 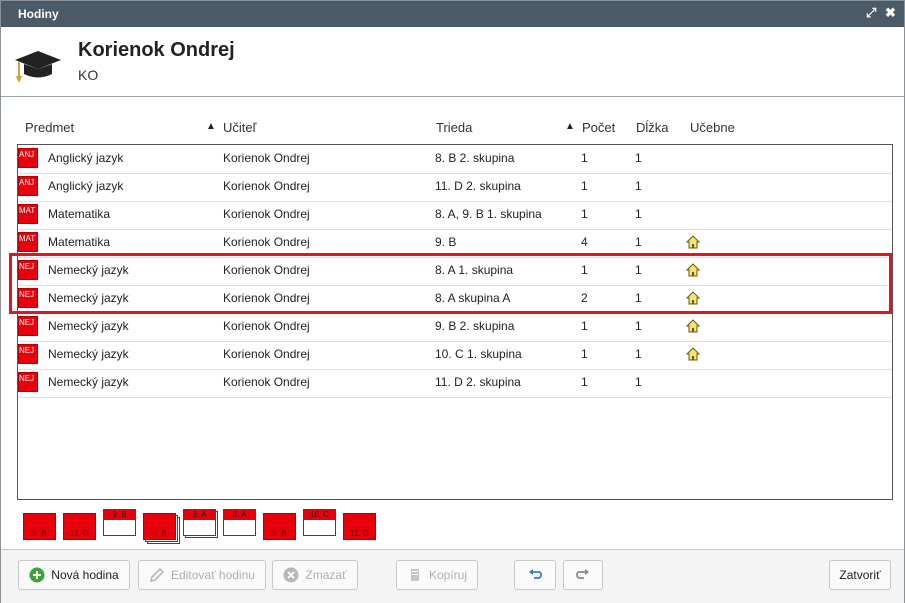 I want to click on class-tiles-bar: 9. B 11. D 9. B 9. B 9. A 8. A 9. B 10. C 11. D, so click(x=203, y=526).